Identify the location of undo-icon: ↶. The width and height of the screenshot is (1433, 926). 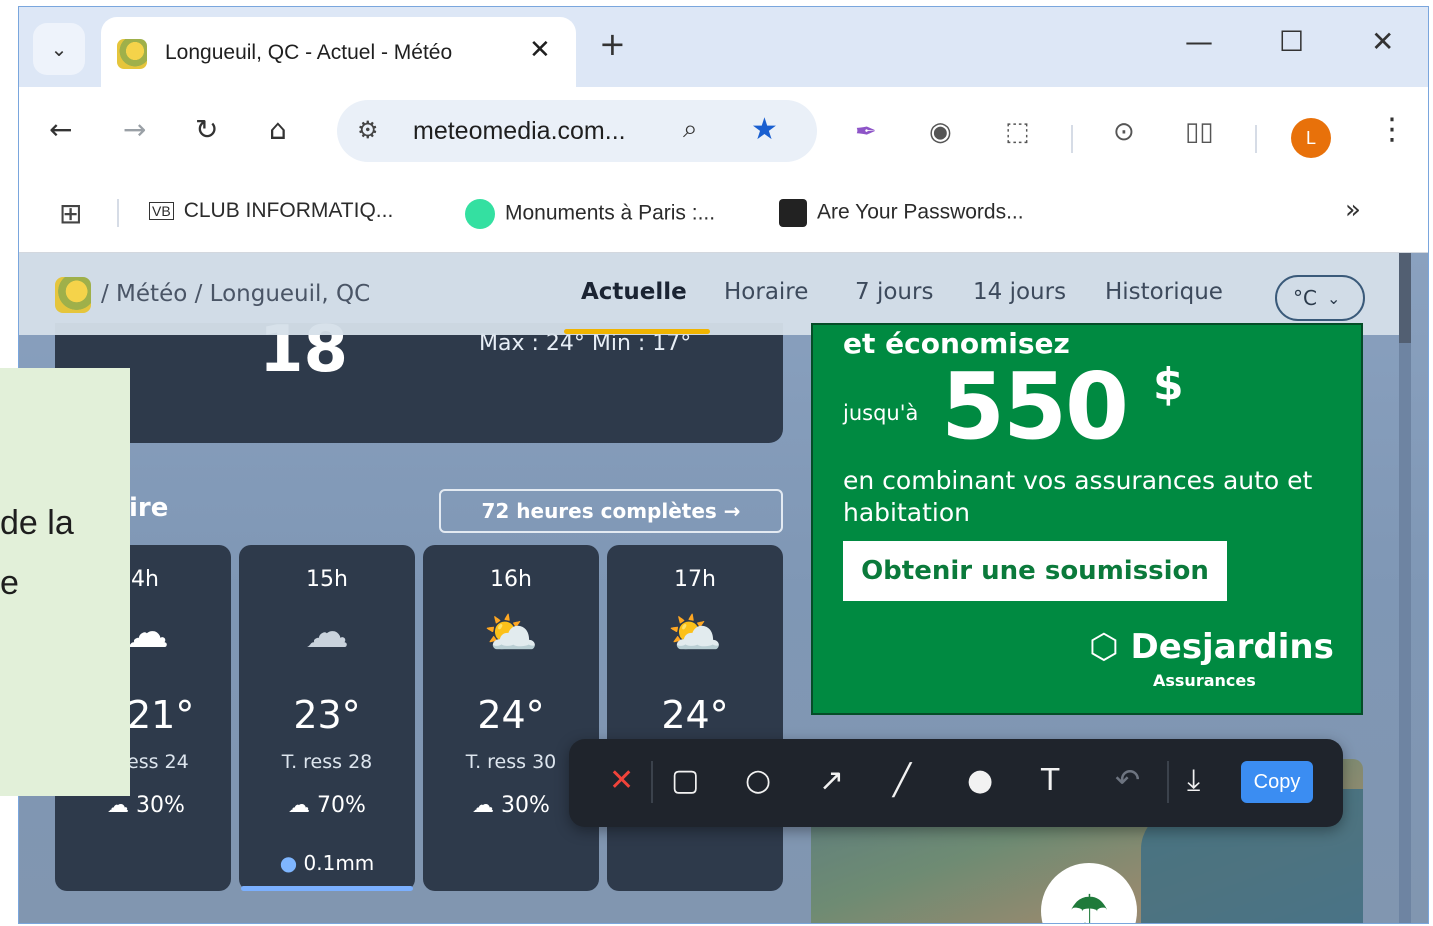
(1127, 780).